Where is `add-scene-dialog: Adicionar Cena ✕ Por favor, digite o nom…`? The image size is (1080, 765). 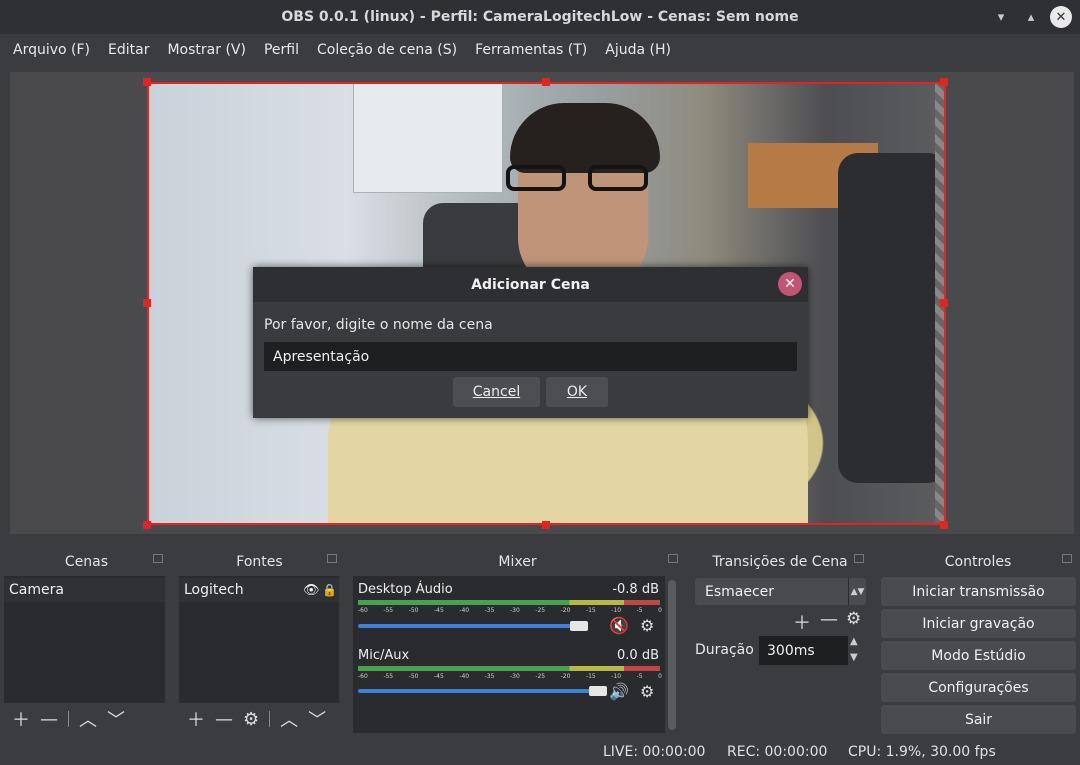
add-scene-dialog: Adicionar Cena ✕ Por favor, digite o nom… is located at coordinates (530, 342).